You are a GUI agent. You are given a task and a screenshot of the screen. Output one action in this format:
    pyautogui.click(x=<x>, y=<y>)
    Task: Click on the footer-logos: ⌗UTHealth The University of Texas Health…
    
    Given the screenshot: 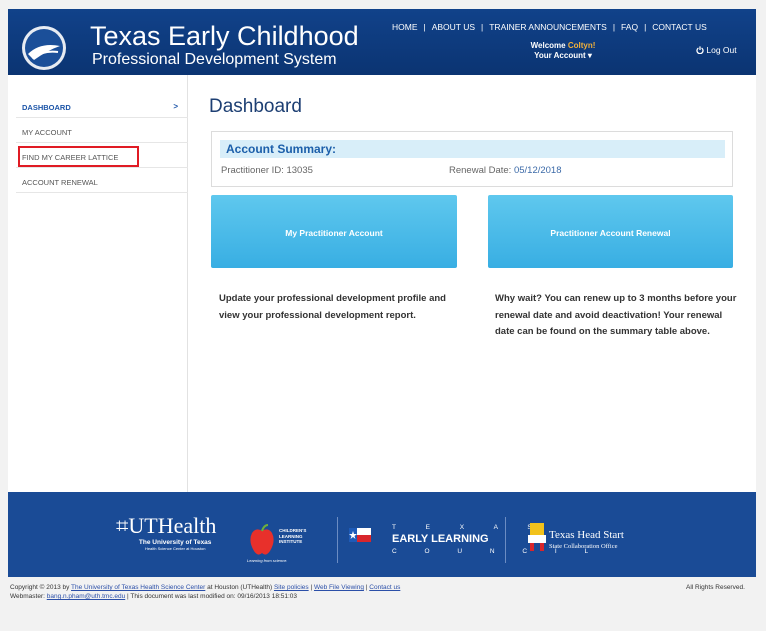 What is the action you would take?
    pyautogui.click(x=382, y=534)
    